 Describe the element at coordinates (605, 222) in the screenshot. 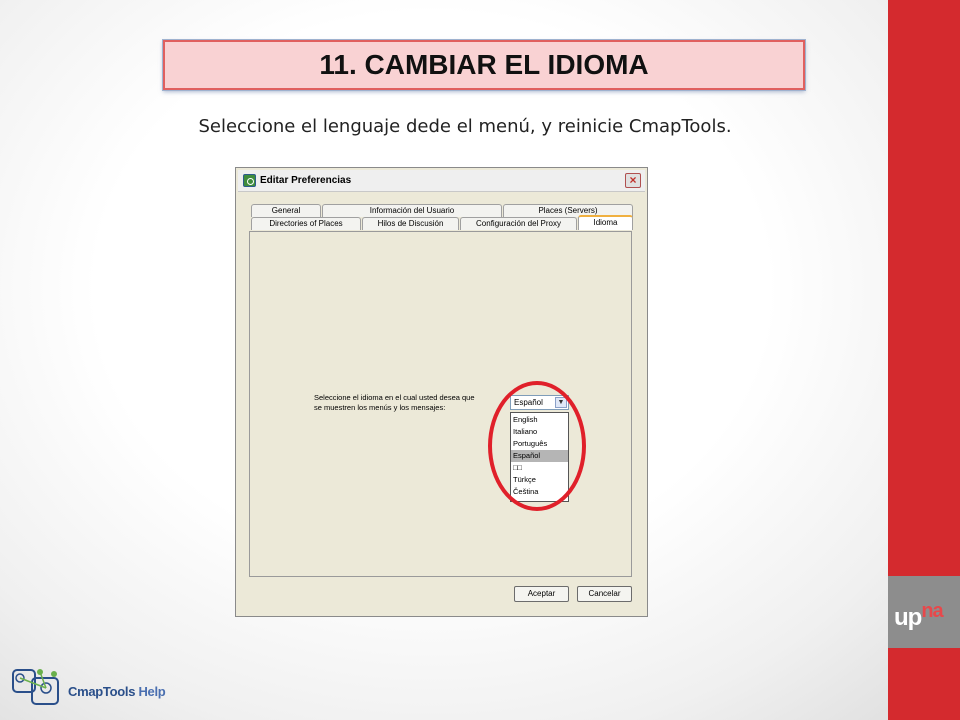

I see `tab-idioma: Idioma` at that location.